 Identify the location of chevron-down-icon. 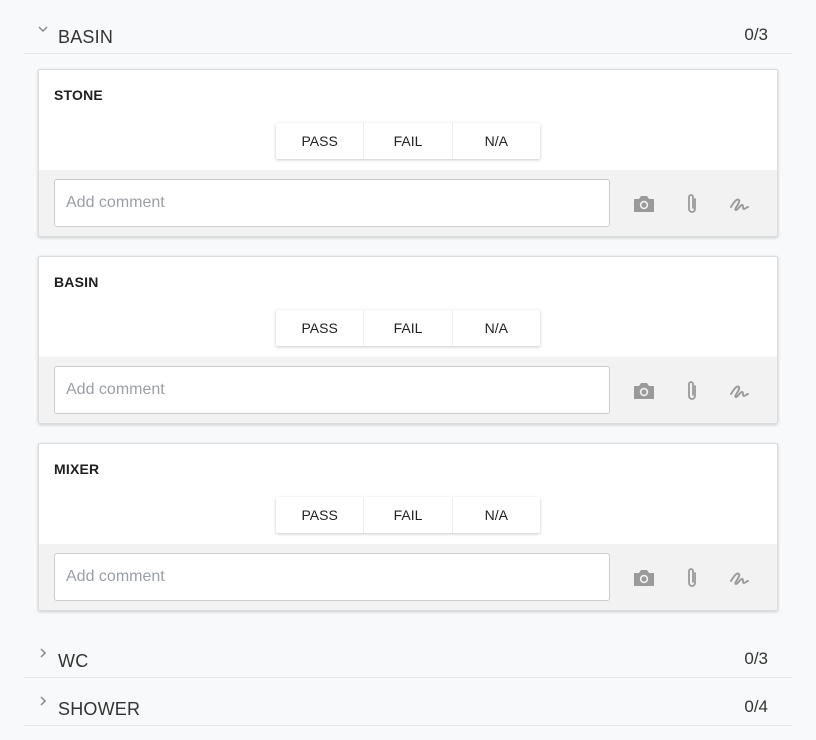
(43, 29).